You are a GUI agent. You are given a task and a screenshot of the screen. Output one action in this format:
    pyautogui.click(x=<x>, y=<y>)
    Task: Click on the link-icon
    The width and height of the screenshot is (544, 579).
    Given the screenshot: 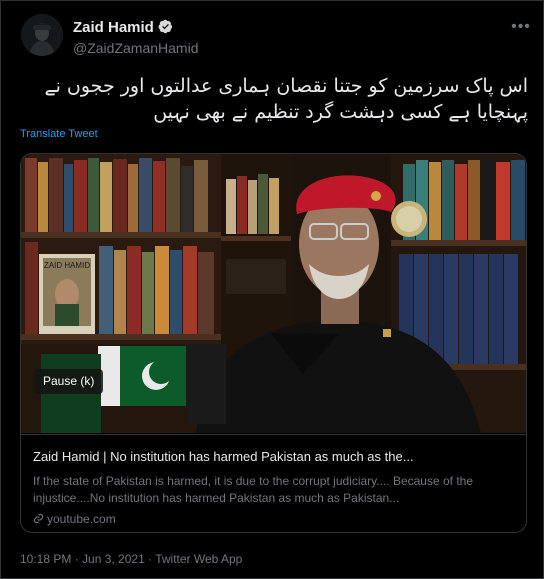 What is the action you would take?
    pyautogui.click(x=38, y=518)
    